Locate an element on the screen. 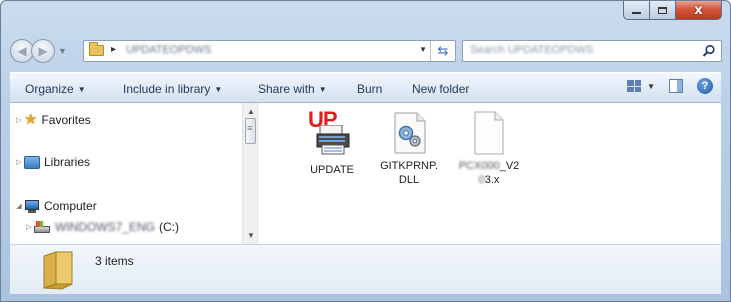 This screenshot has width=731, height=302. organize-label: Organize is located at coordinates (49, 89).